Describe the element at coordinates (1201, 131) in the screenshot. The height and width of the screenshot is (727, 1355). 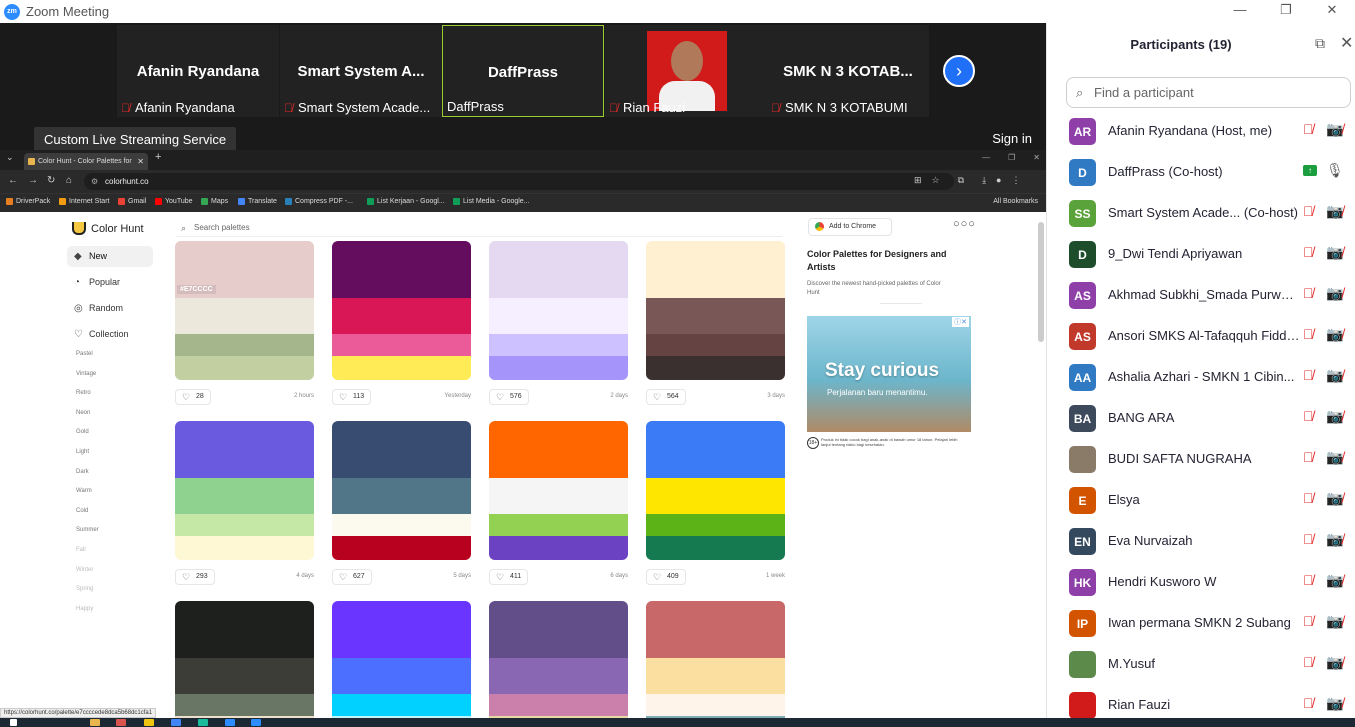
I see `participant-row: AR Afanin Ryandana (Host, me) 🎙̸ 📷̸` at that location.